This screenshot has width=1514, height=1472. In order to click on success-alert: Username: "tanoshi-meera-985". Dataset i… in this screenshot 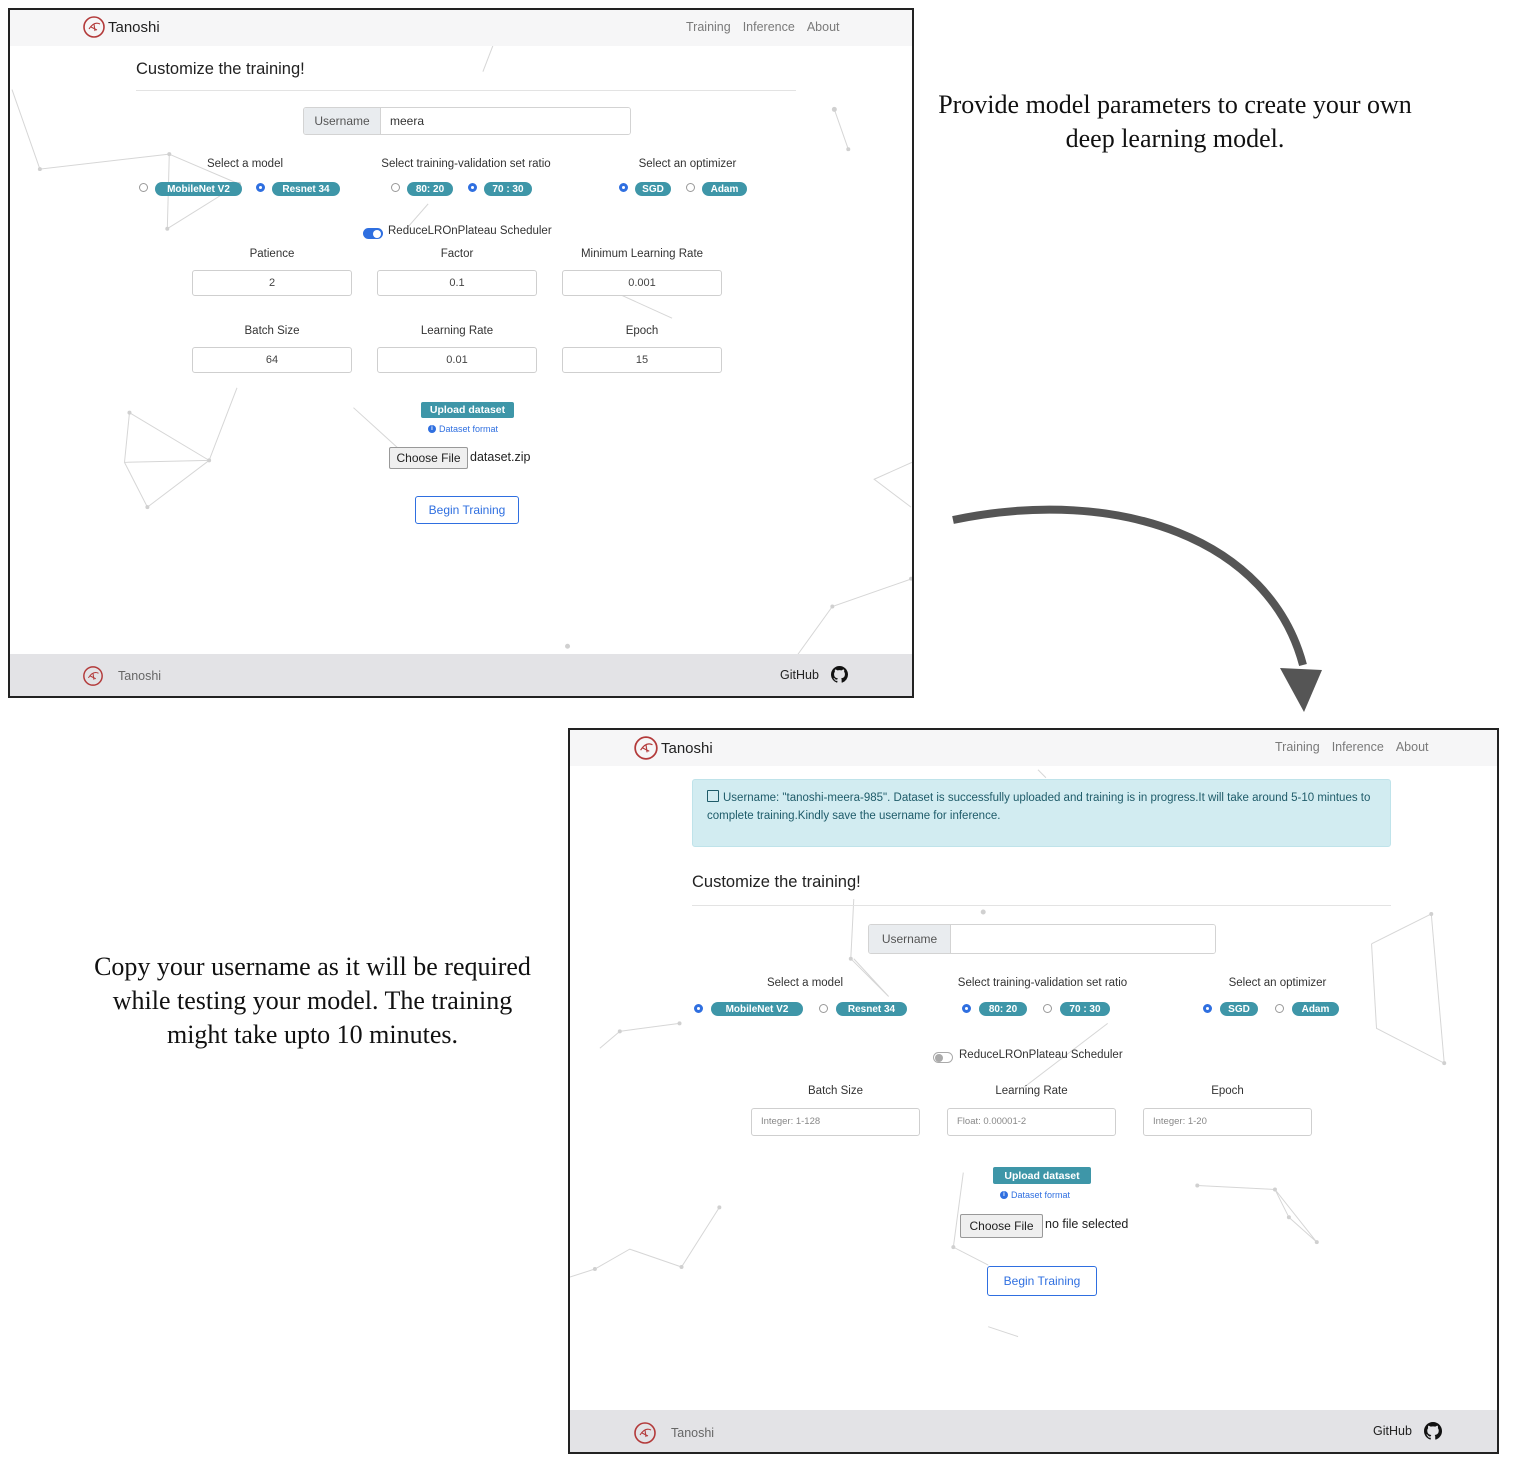, I will do `click(1041, 813)`.